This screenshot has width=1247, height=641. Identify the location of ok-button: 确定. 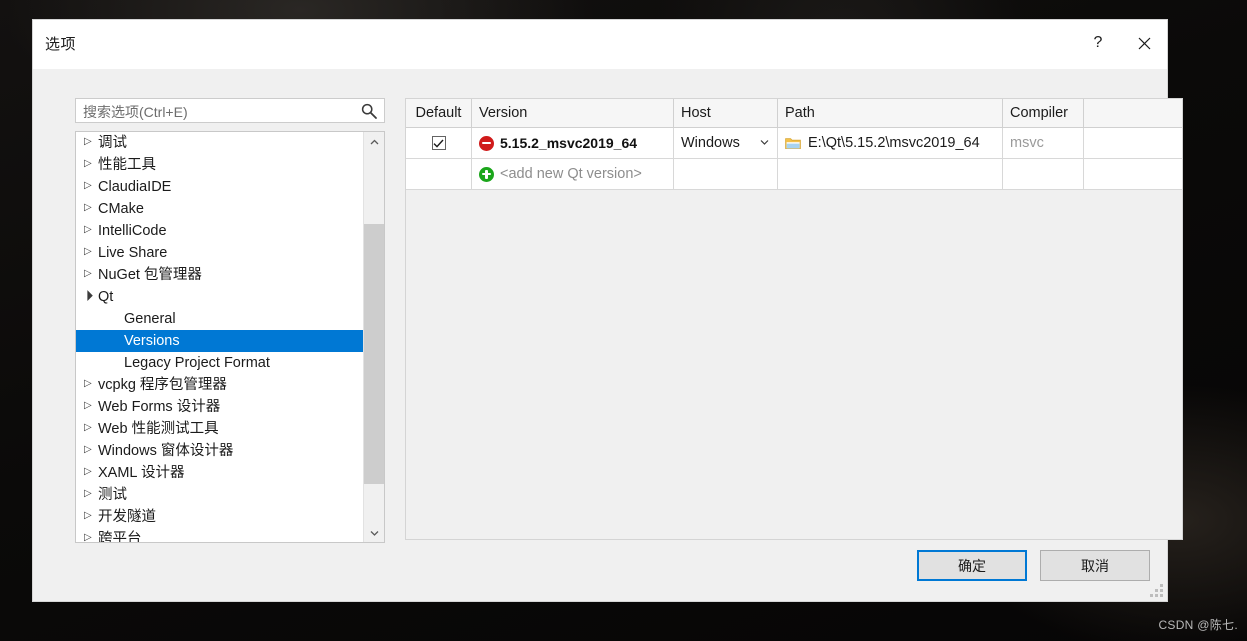
(972, 565).